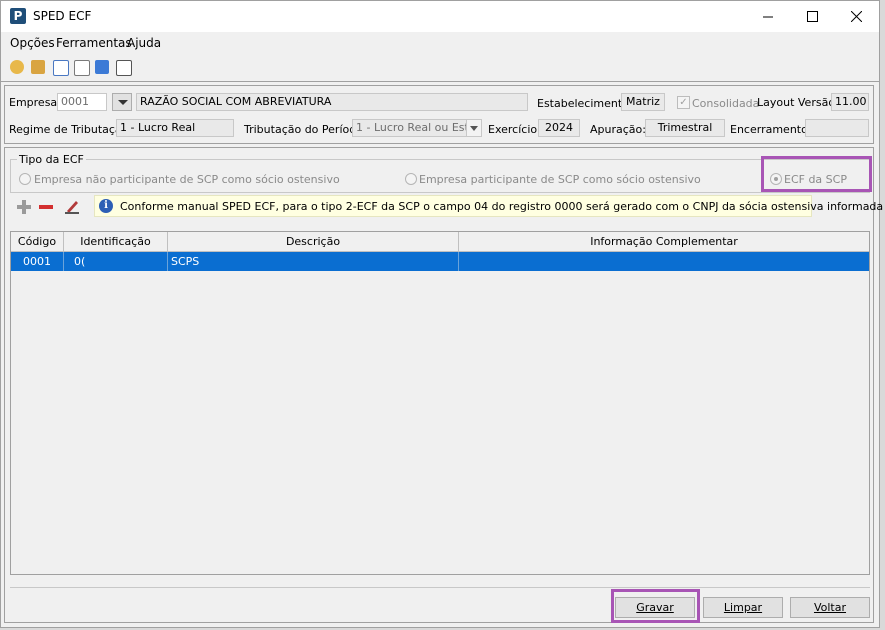 The height and width of the screenshot is (630, 885). Describe the element at coordinates (94, 43) in the screenshot. I see `menu-ferramentas: Ferramentas` at that location.